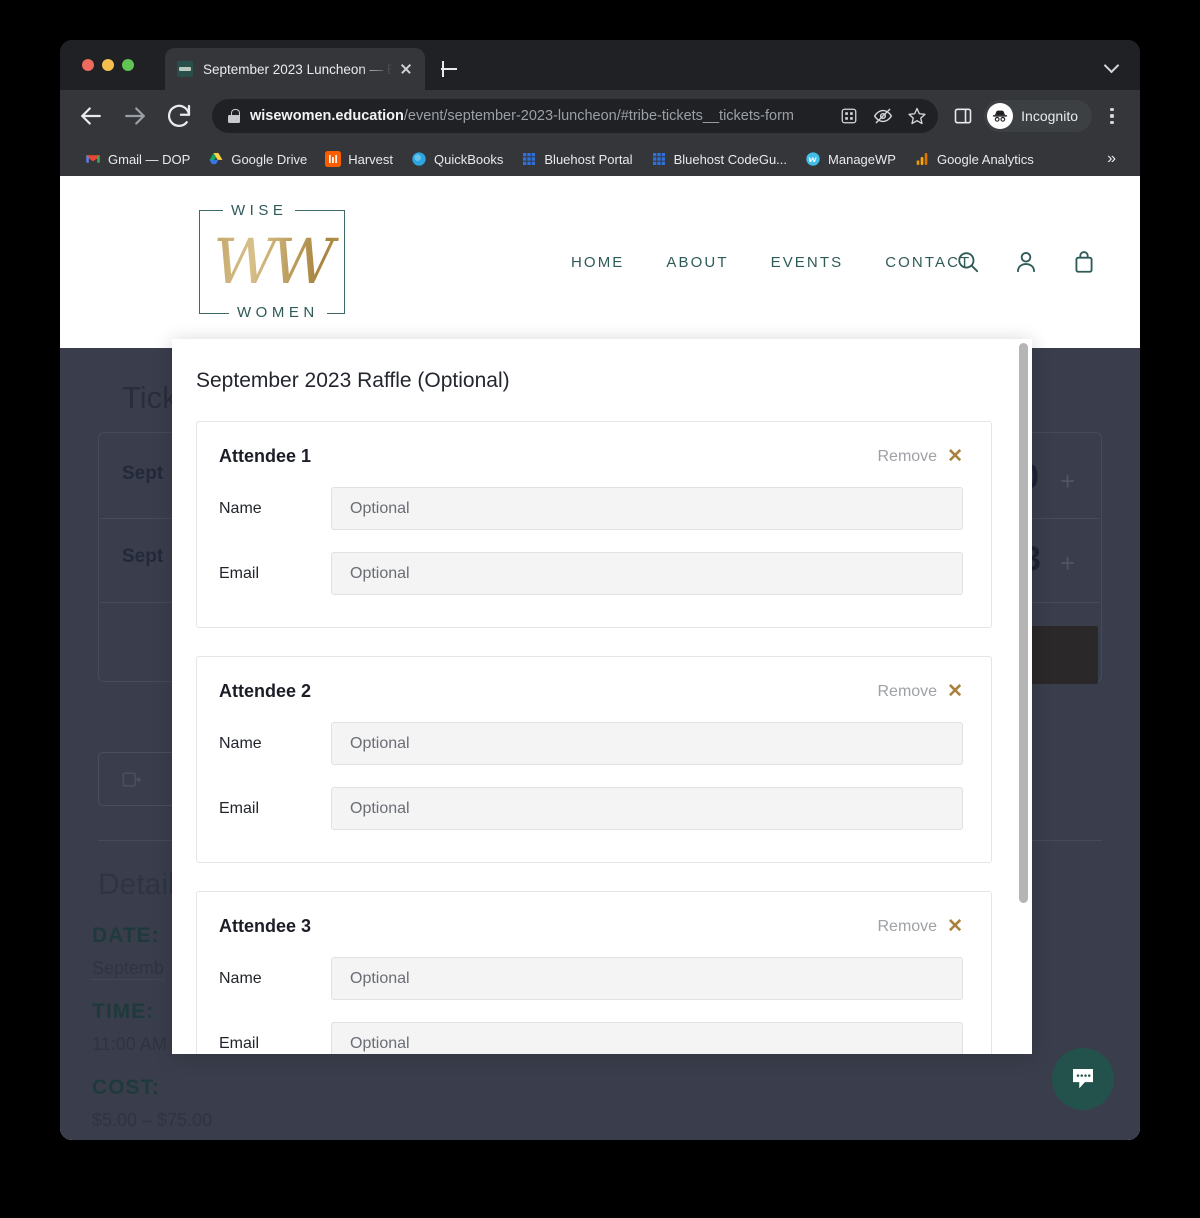  I want to click on nav-item-home: HOME, so click(597, 262).